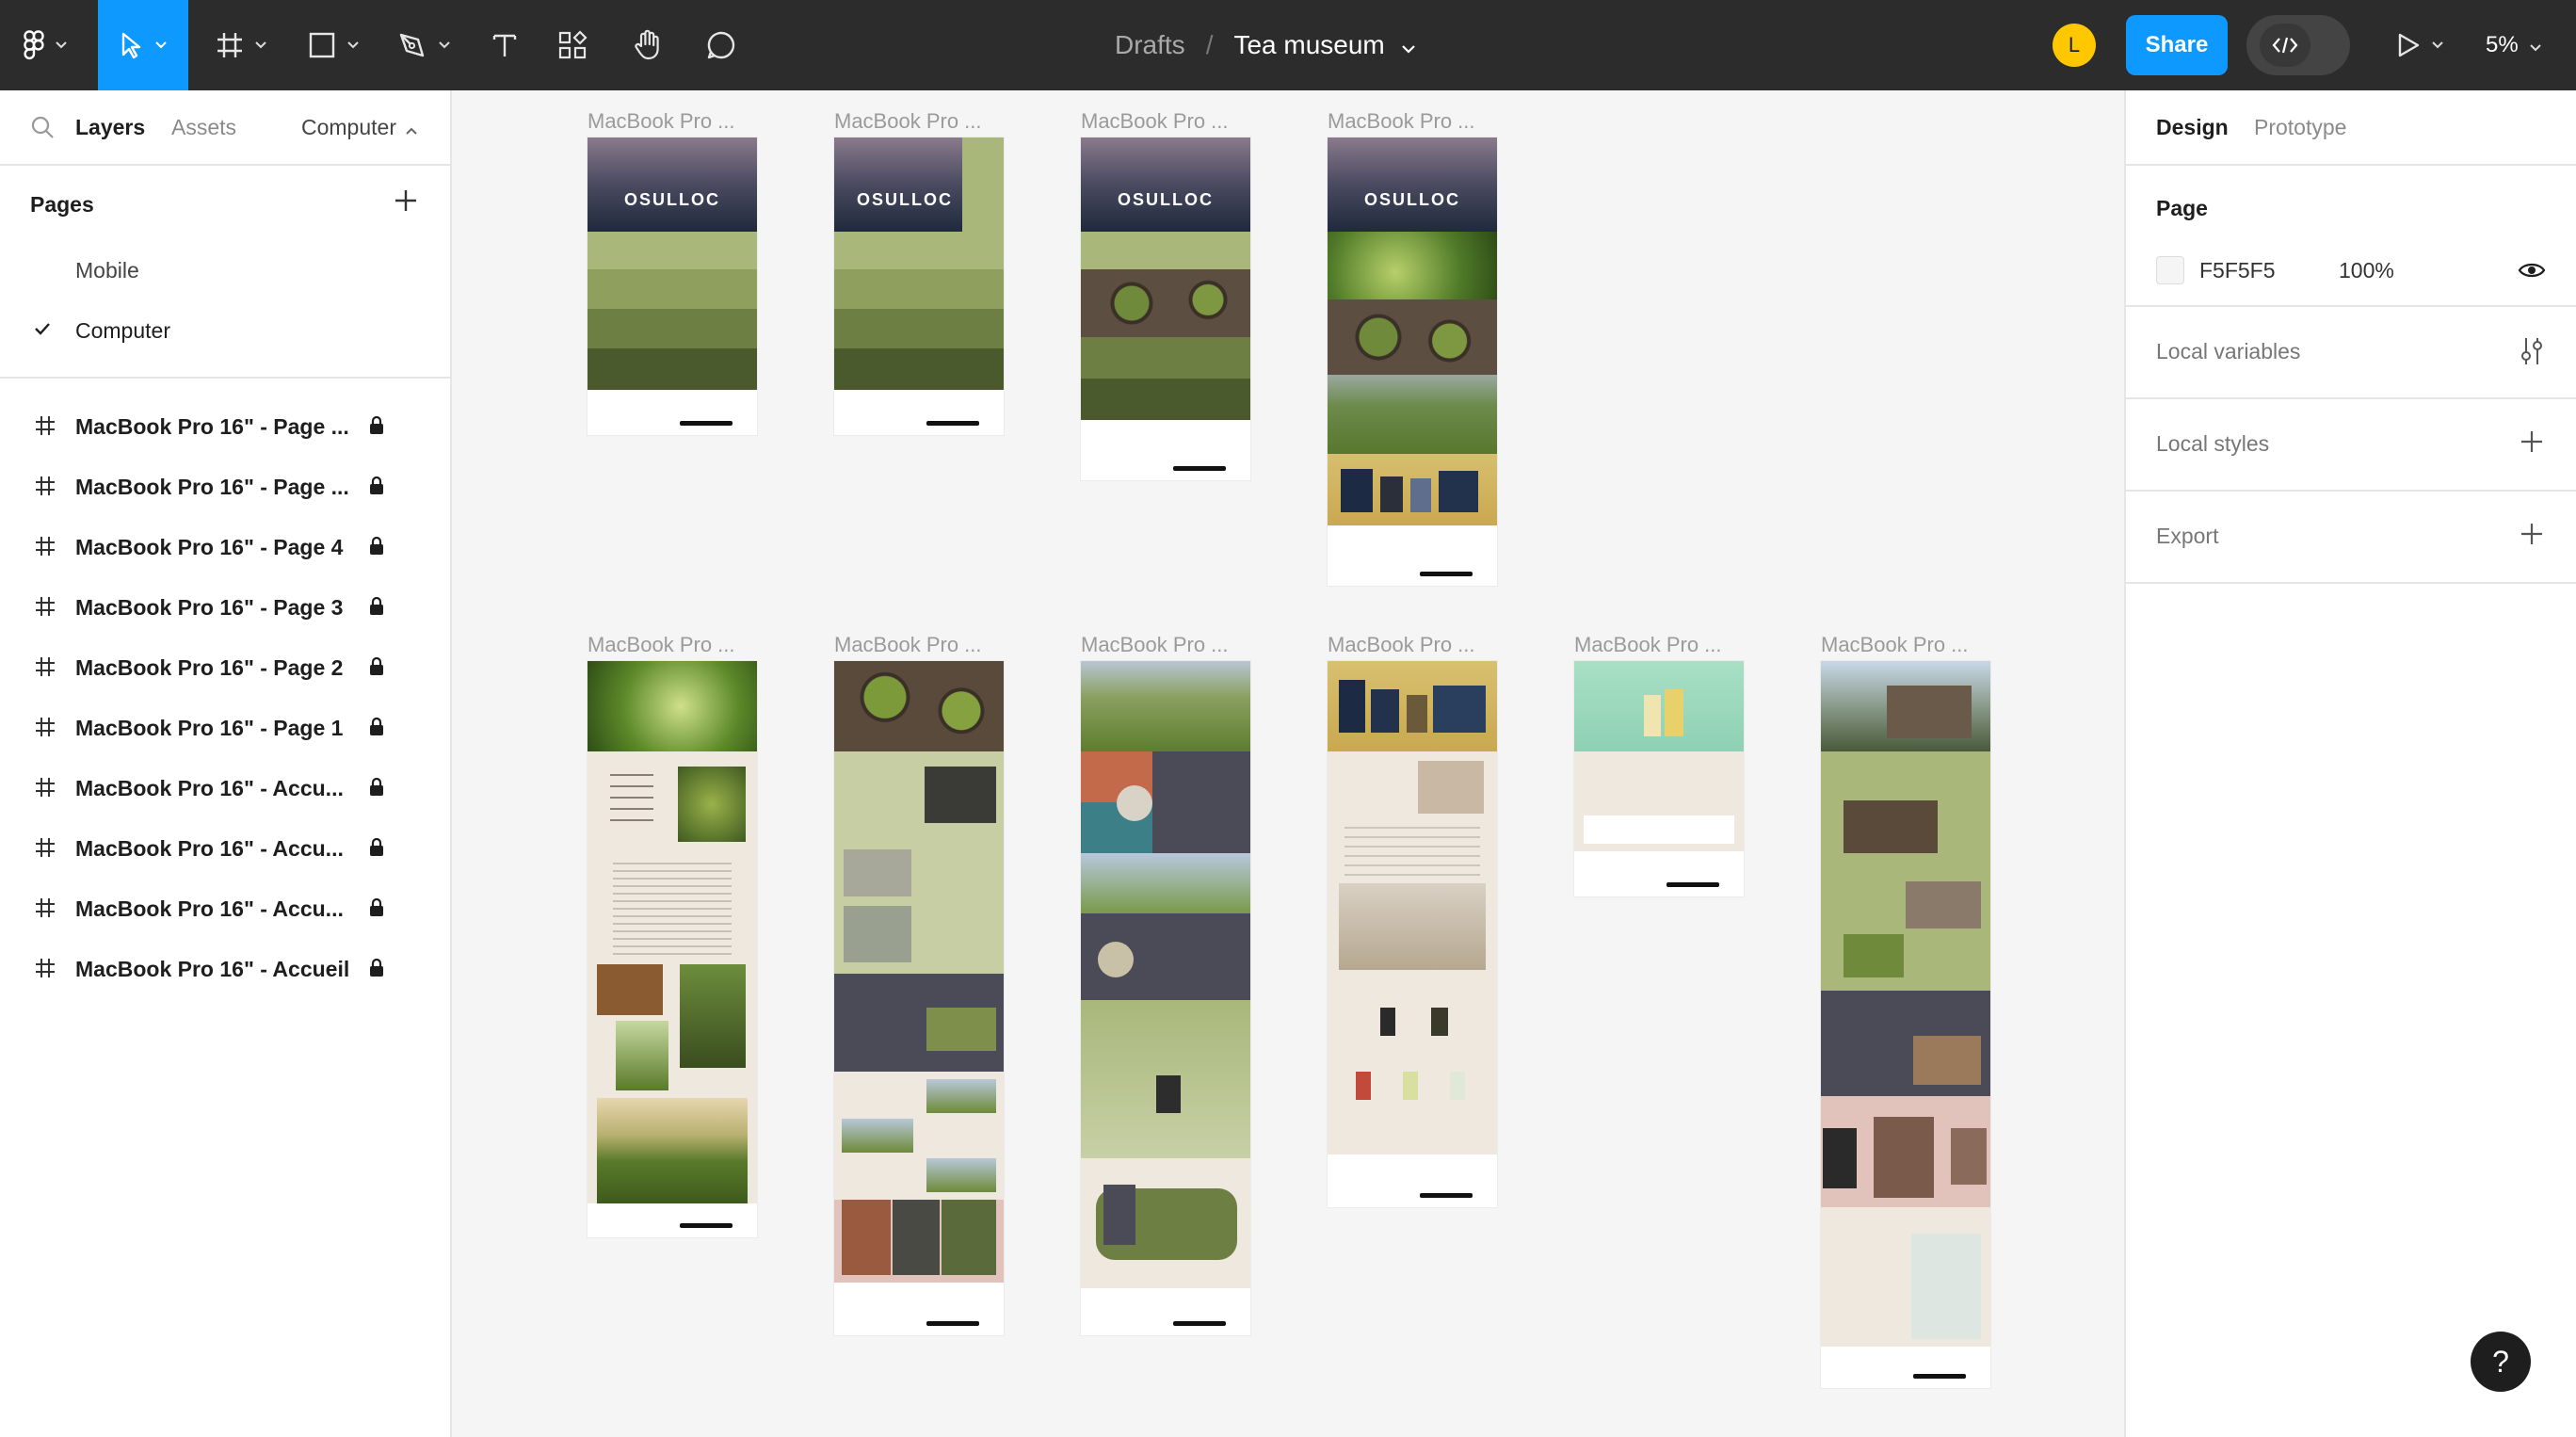  Describe the element at coordinates (241, 45) in the screenshot. I see `frame-tool-button` at that location.